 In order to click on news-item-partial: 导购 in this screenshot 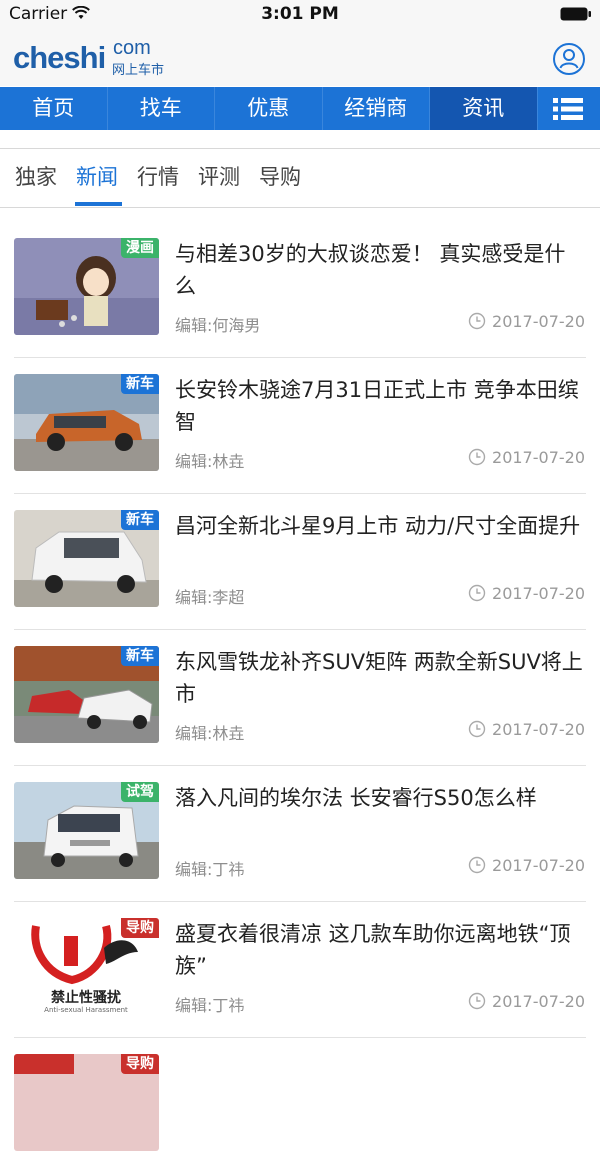, I will do `click(300, 1106)`.